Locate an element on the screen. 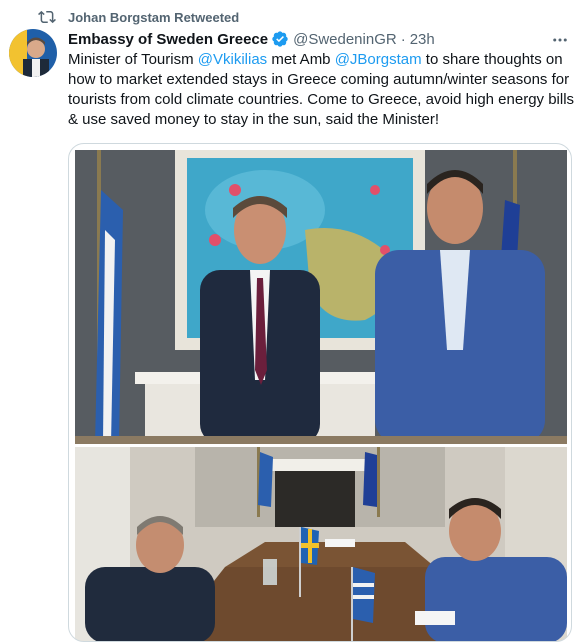 The height and width of the screenshot is (642, 586). author-handle: @SwedeninGR is located at coordinates (345, 39).